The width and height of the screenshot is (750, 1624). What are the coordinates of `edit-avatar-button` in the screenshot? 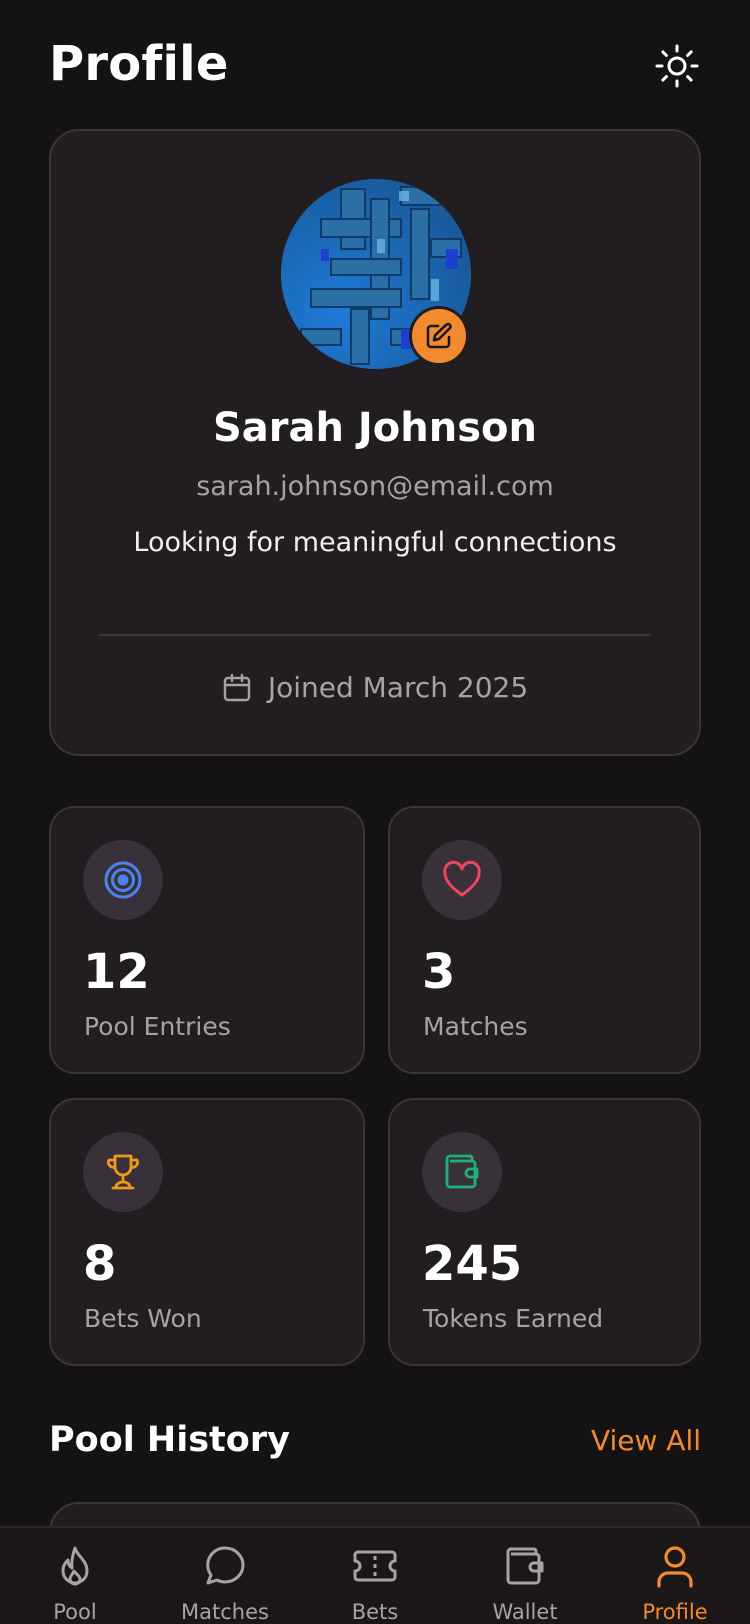 It's located at (439, 336).